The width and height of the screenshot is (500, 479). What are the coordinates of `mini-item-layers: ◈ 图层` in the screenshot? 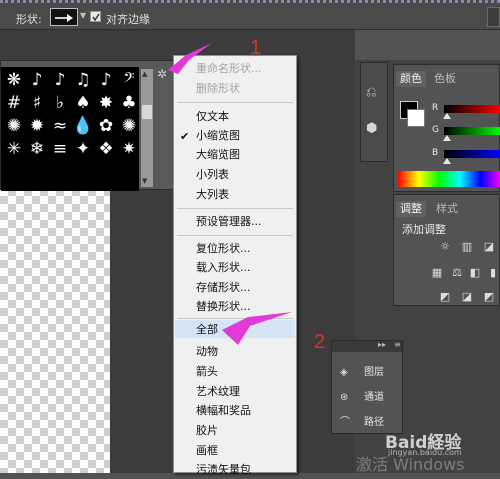 It's located at (362, 373).